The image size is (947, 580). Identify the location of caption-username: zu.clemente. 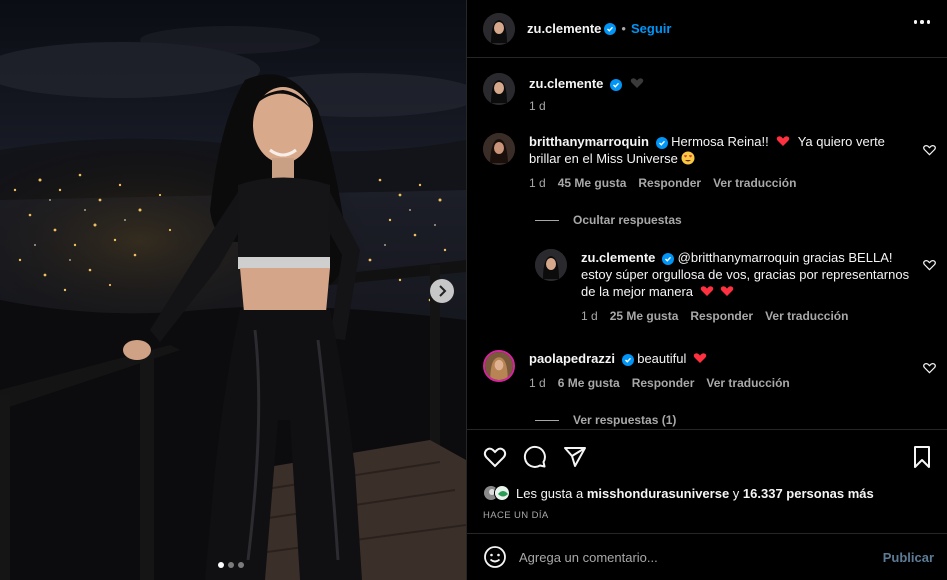
(566, 83).